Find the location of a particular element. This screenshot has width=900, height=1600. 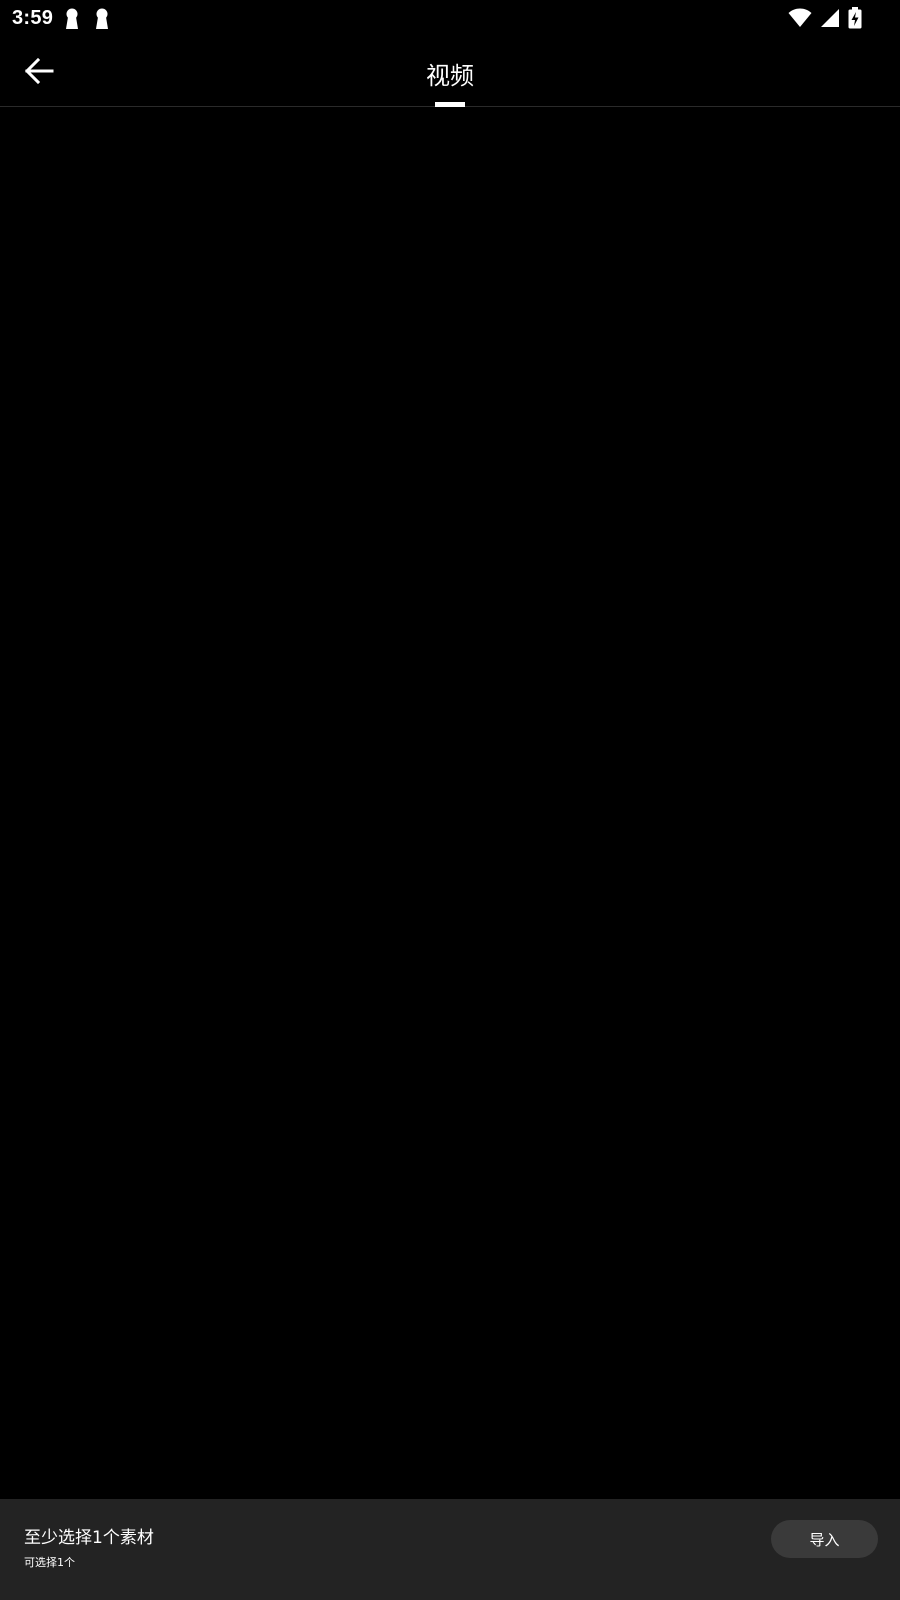

system-icons is located at coordinates (825, 18).